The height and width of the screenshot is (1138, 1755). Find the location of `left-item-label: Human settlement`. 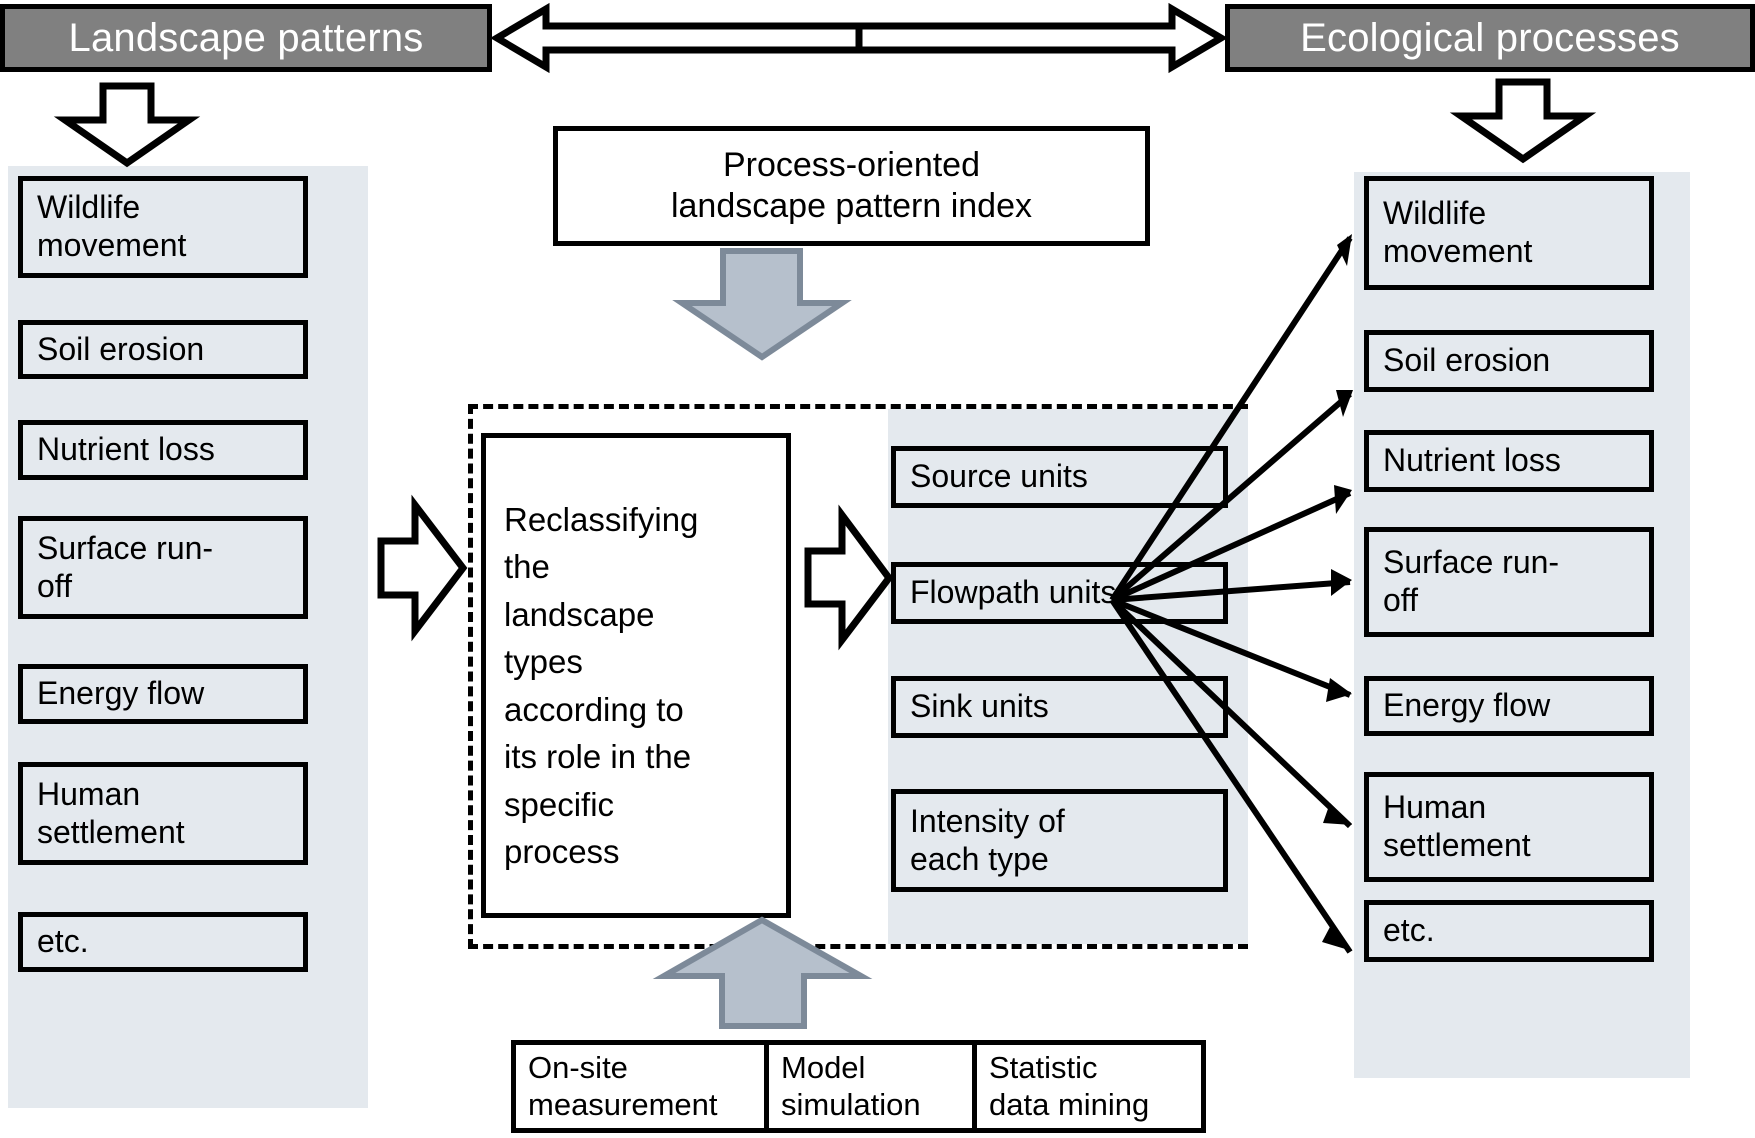

left-item-label: Human settlement is located at coordinates (111, 812).